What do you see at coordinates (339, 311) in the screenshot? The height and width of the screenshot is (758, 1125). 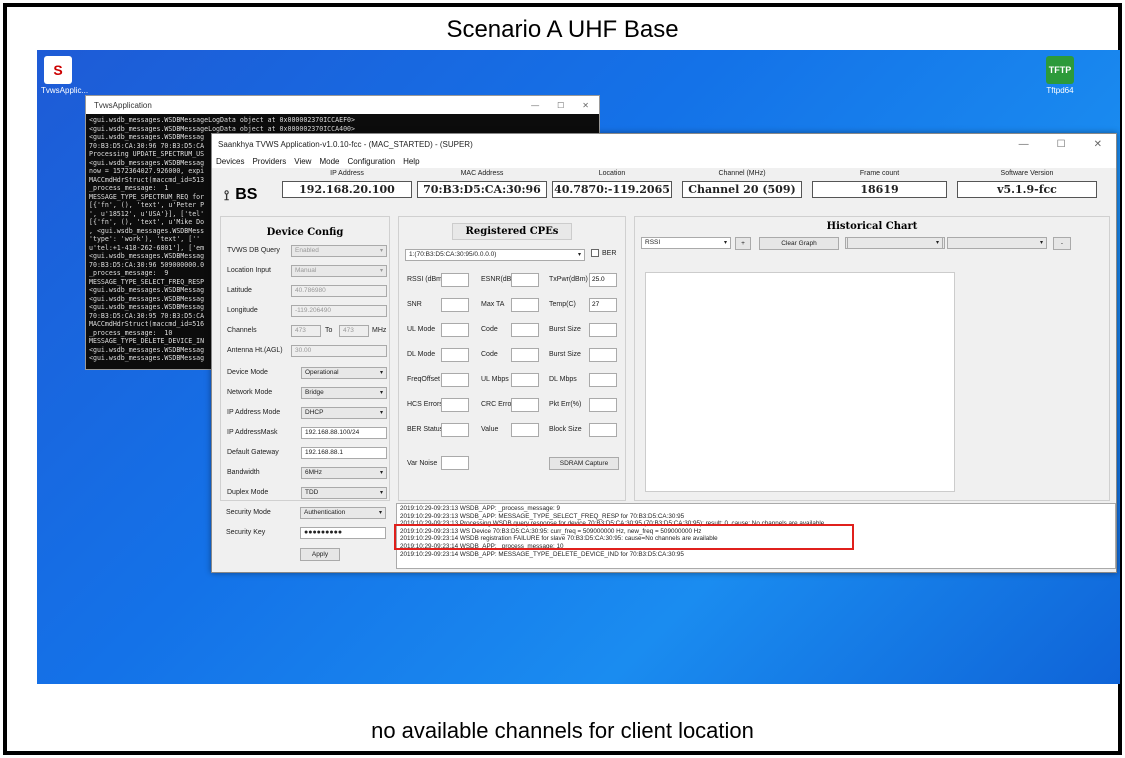 I see `longitude-input: -119.206490` at bounding box center [339, 311].